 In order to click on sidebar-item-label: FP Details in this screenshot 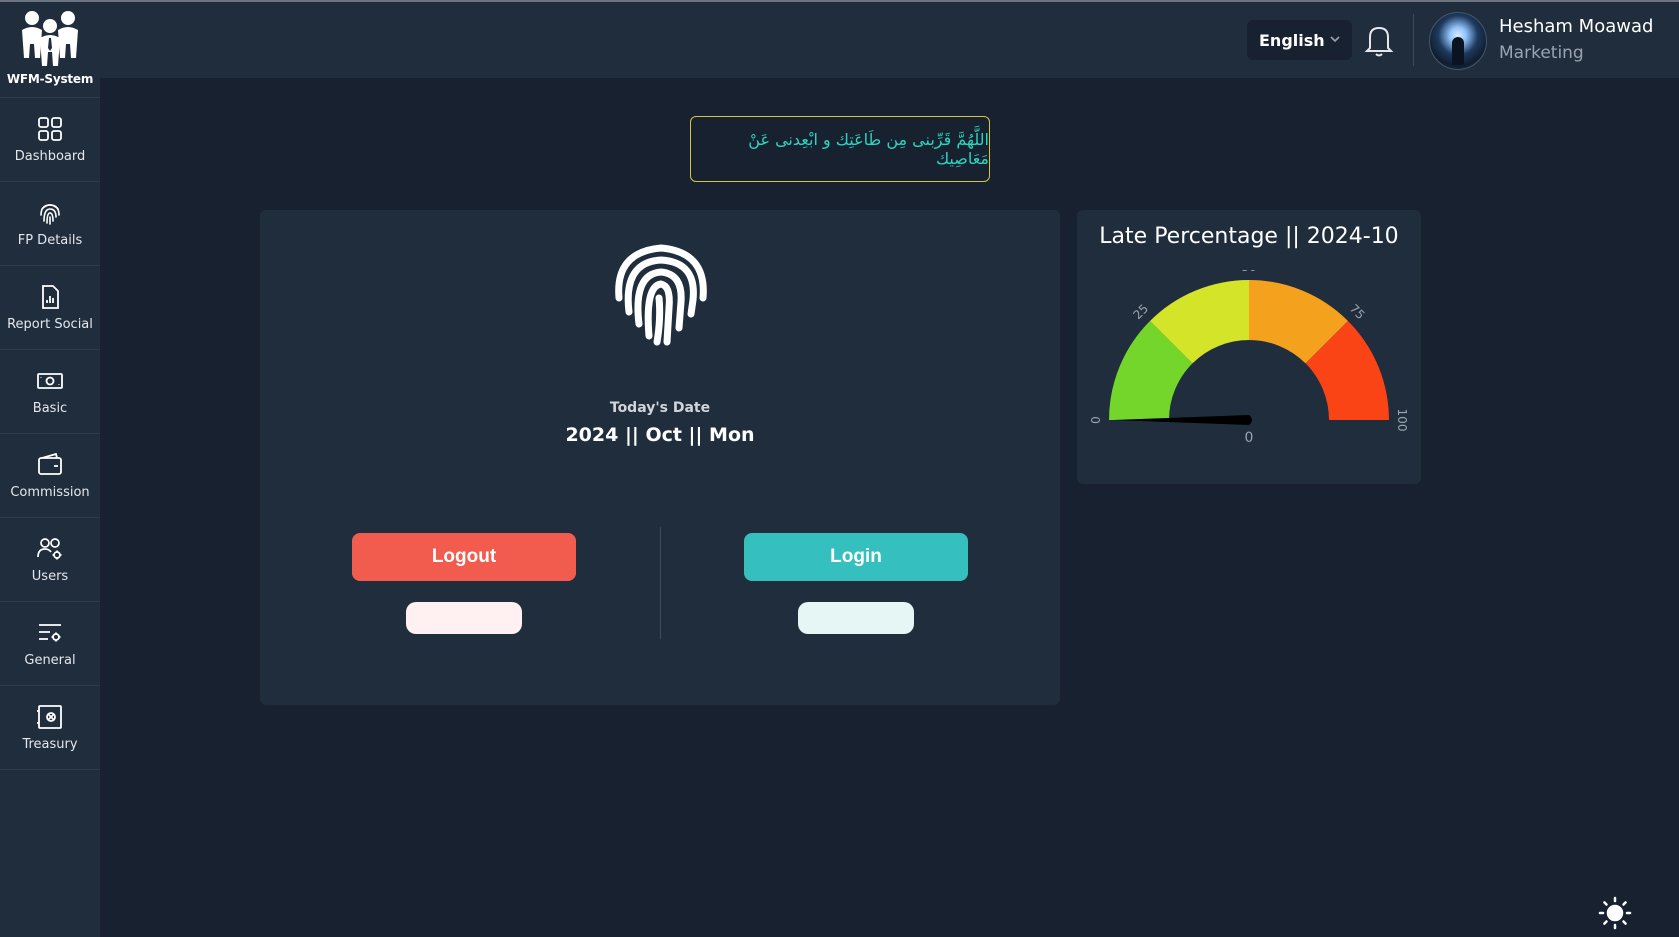, I will do `click(50, 240)`.